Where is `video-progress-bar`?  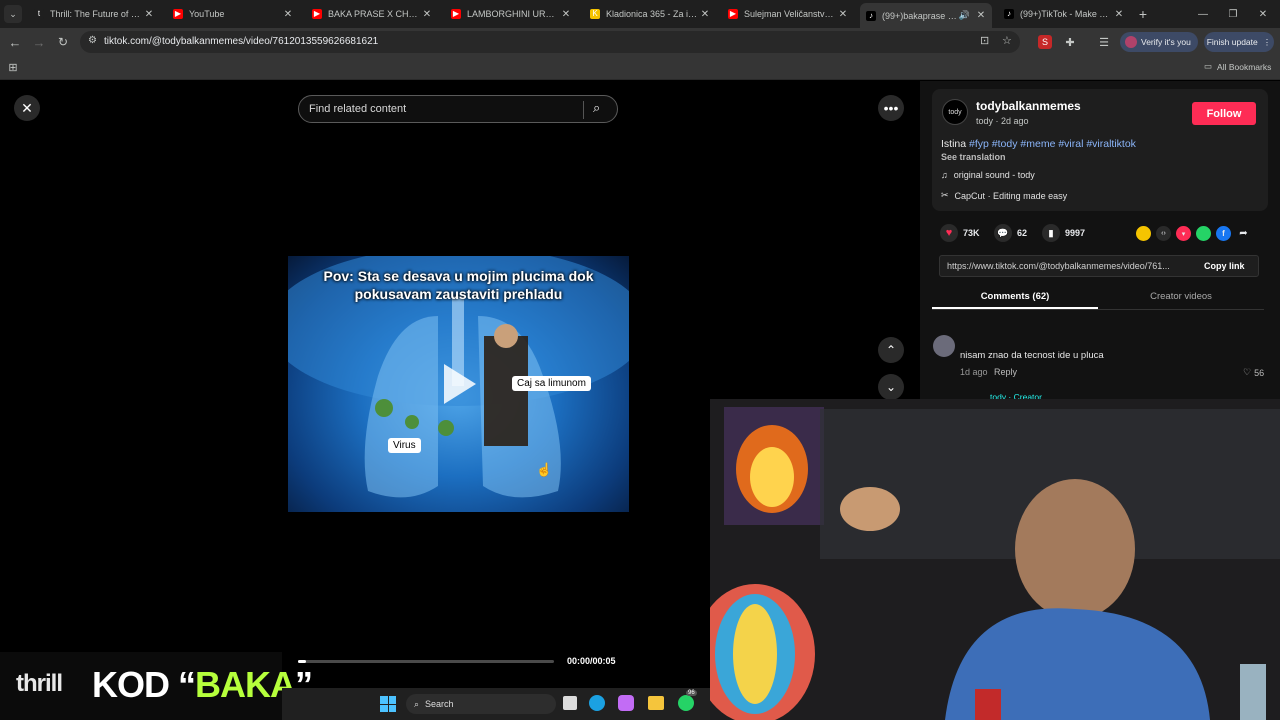
video-progress-bar is located at coordinates (426, 661).